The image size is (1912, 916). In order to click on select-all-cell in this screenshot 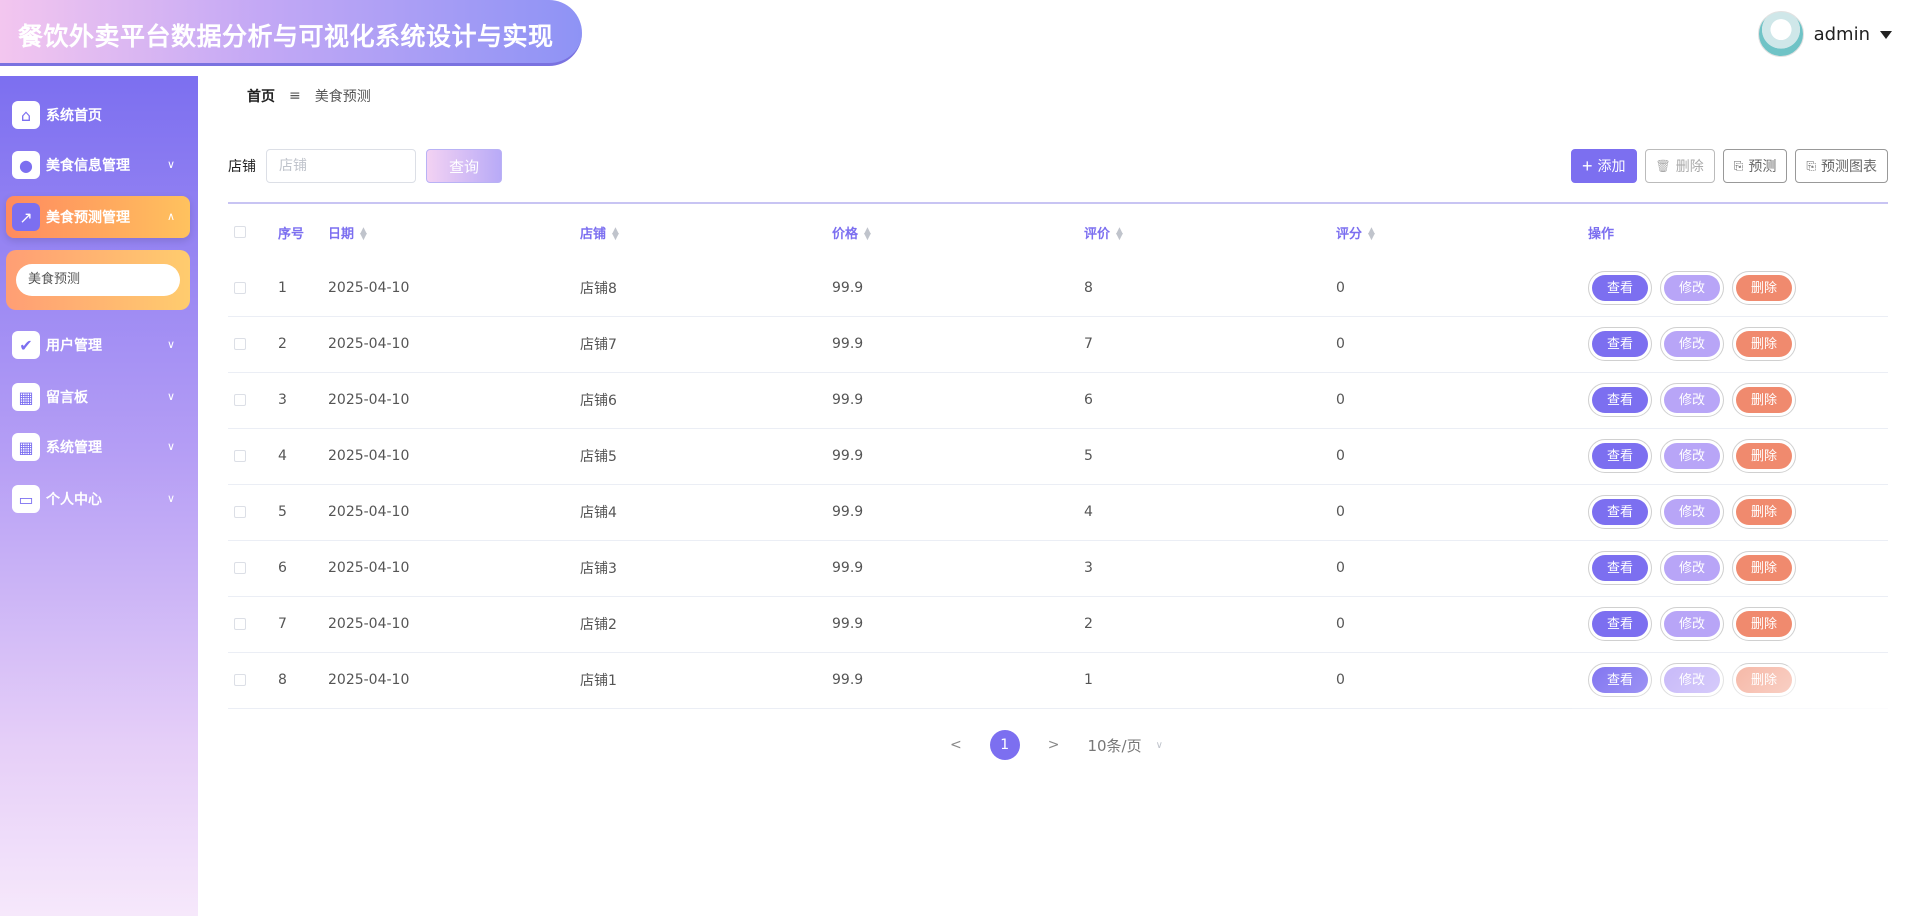, I will do `click(253, 232)`.